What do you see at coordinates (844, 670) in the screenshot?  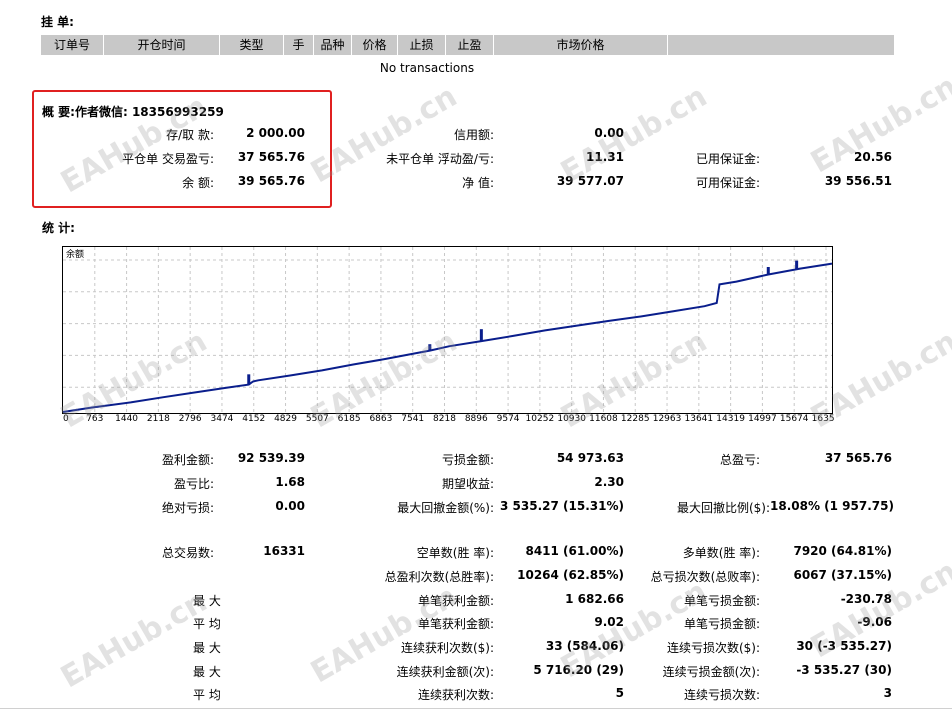 I see `max-consec-loss-value: -3 535.27 (30)` at bounding box center [844, 670].